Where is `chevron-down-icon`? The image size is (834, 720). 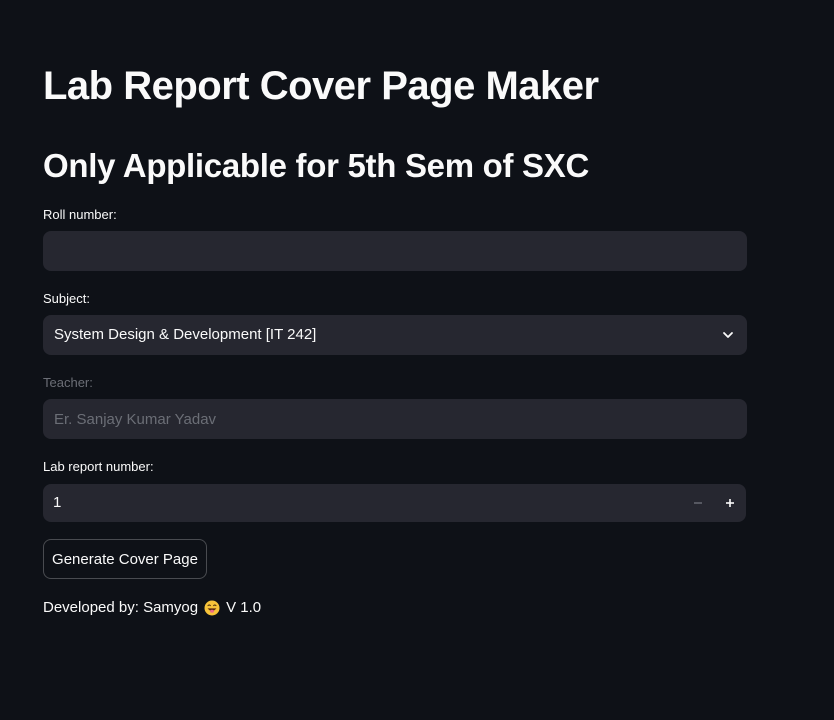 chevron-down-icon is located at coordinates (728, 335).